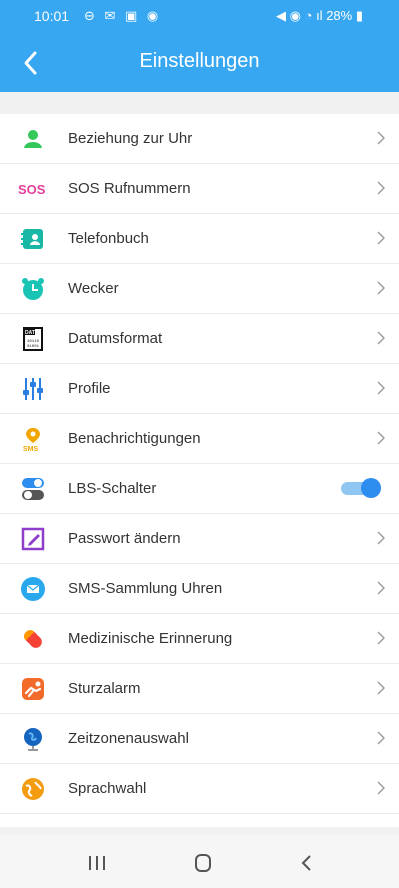 This screenshot has width=399, height=888. Describe the element at coordinates (203, 863) in the screenshot. I see `home-icon` at that location.